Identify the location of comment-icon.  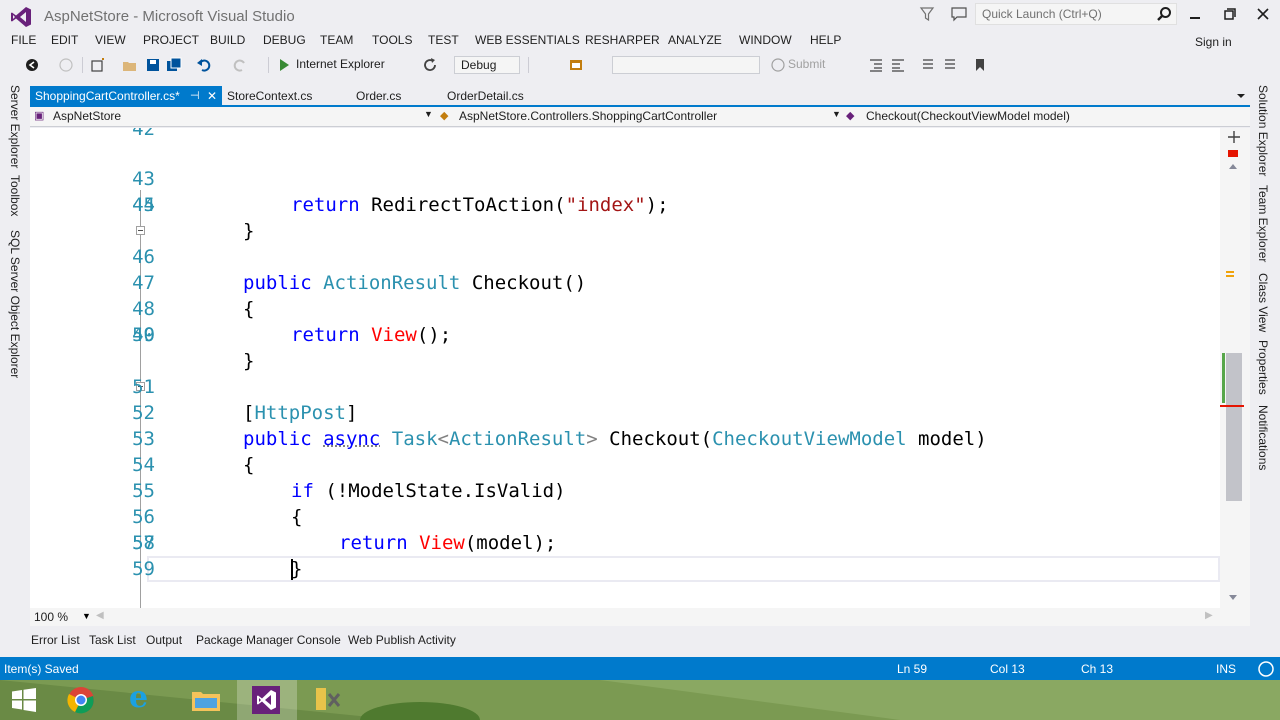
(928, 65).